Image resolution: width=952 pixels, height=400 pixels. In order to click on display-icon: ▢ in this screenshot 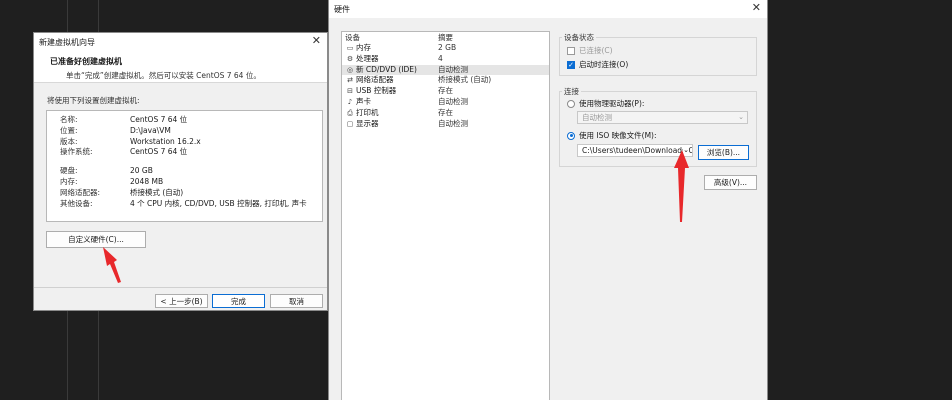, I will do `click(350, 123)`.